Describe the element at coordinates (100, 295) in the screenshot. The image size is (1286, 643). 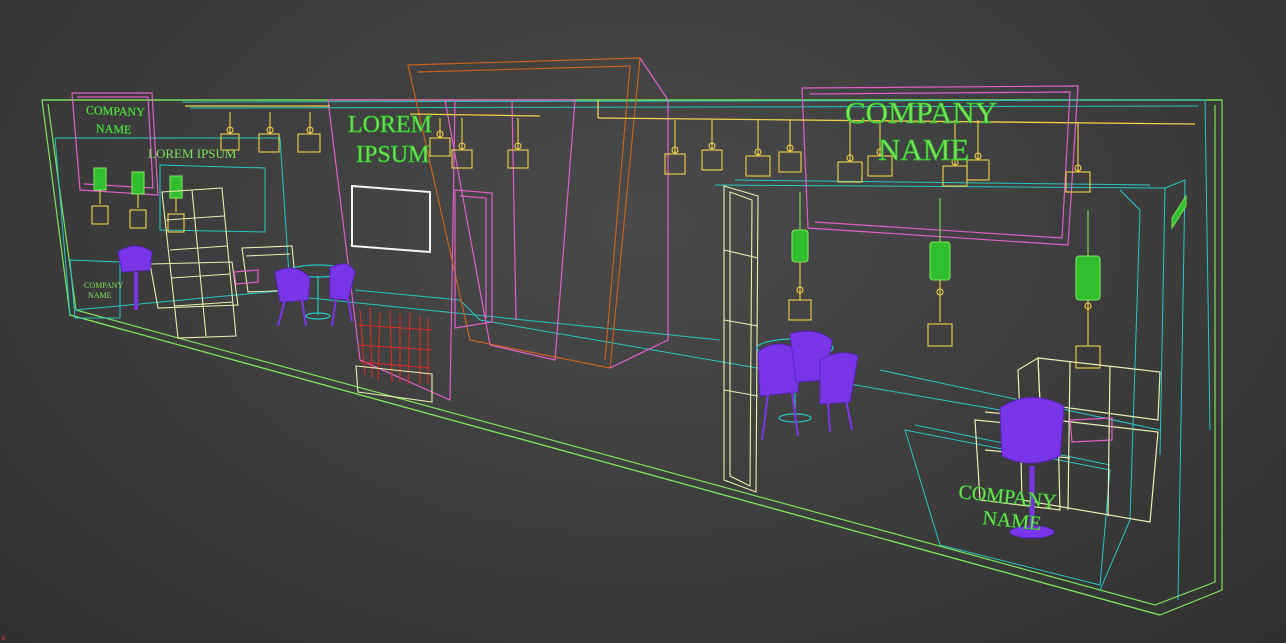
I see `left-counter-line2: NAME` at that location.